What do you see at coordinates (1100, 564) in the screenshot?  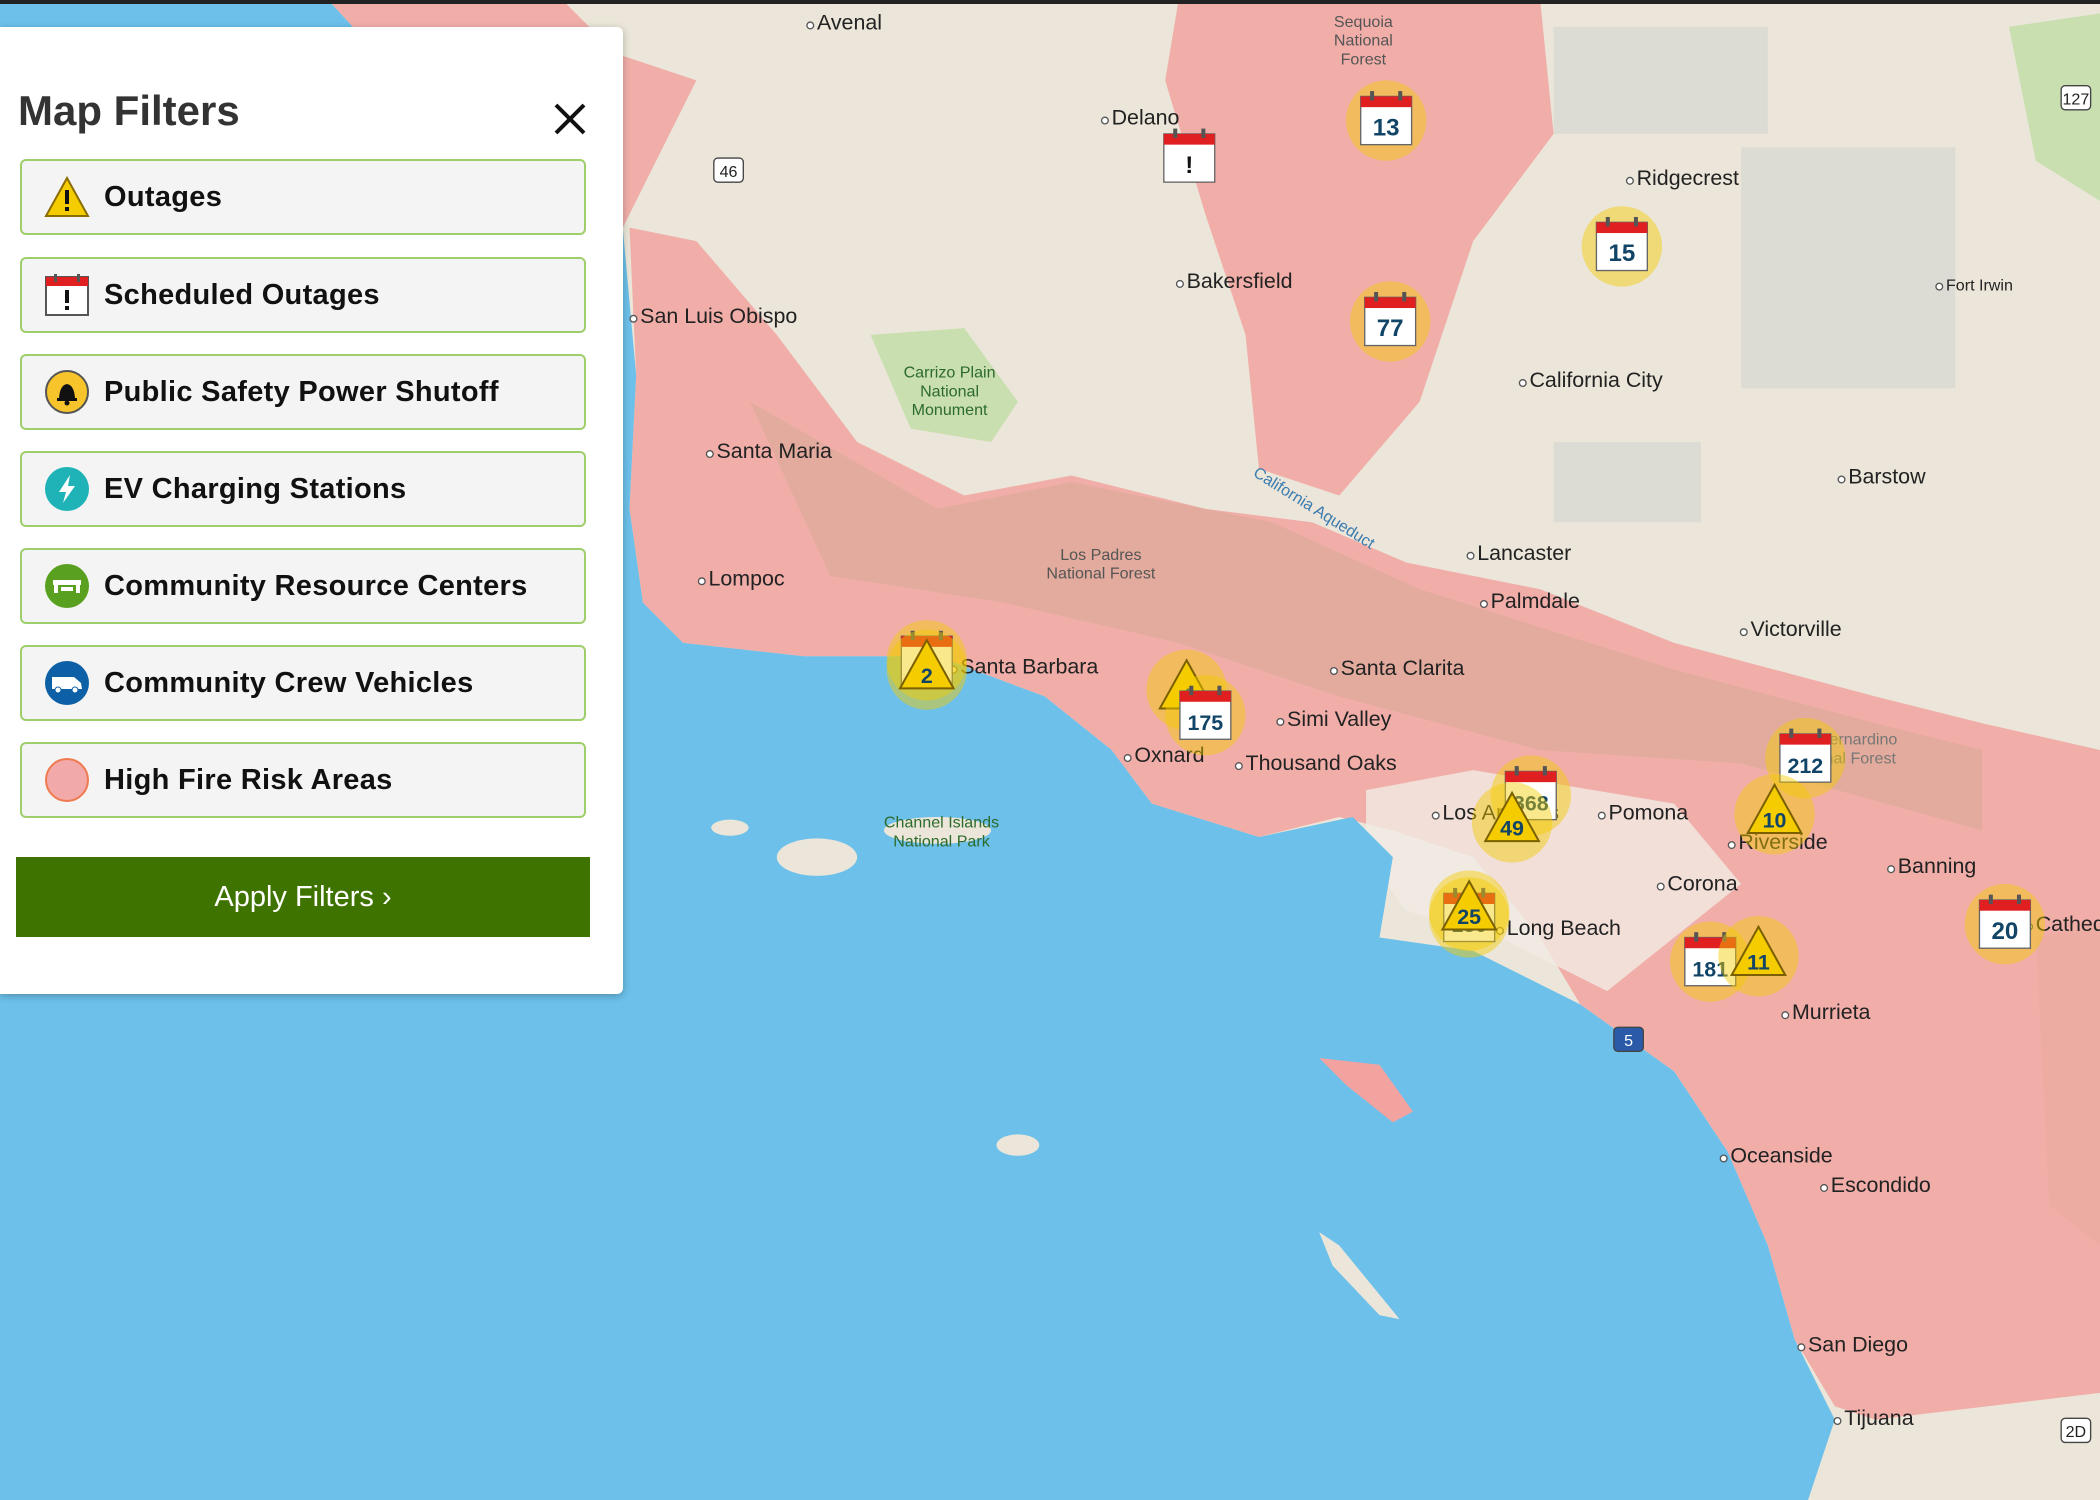 I see `park-label: Los Padres National Forest` at bounding box center [1100, 564].